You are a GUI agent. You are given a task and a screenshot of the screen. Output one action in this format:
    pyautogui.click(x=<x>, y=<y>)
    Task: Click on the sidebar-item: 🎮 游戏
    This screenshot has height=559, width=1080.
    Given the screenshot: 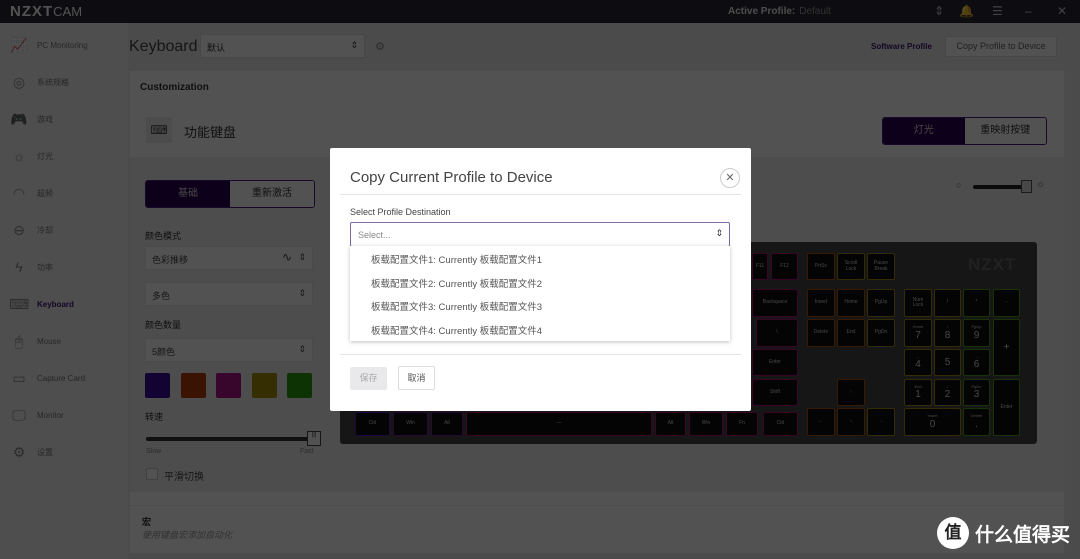 What is the action you would take?
    pyautogui.click(x=64, y=119)
    